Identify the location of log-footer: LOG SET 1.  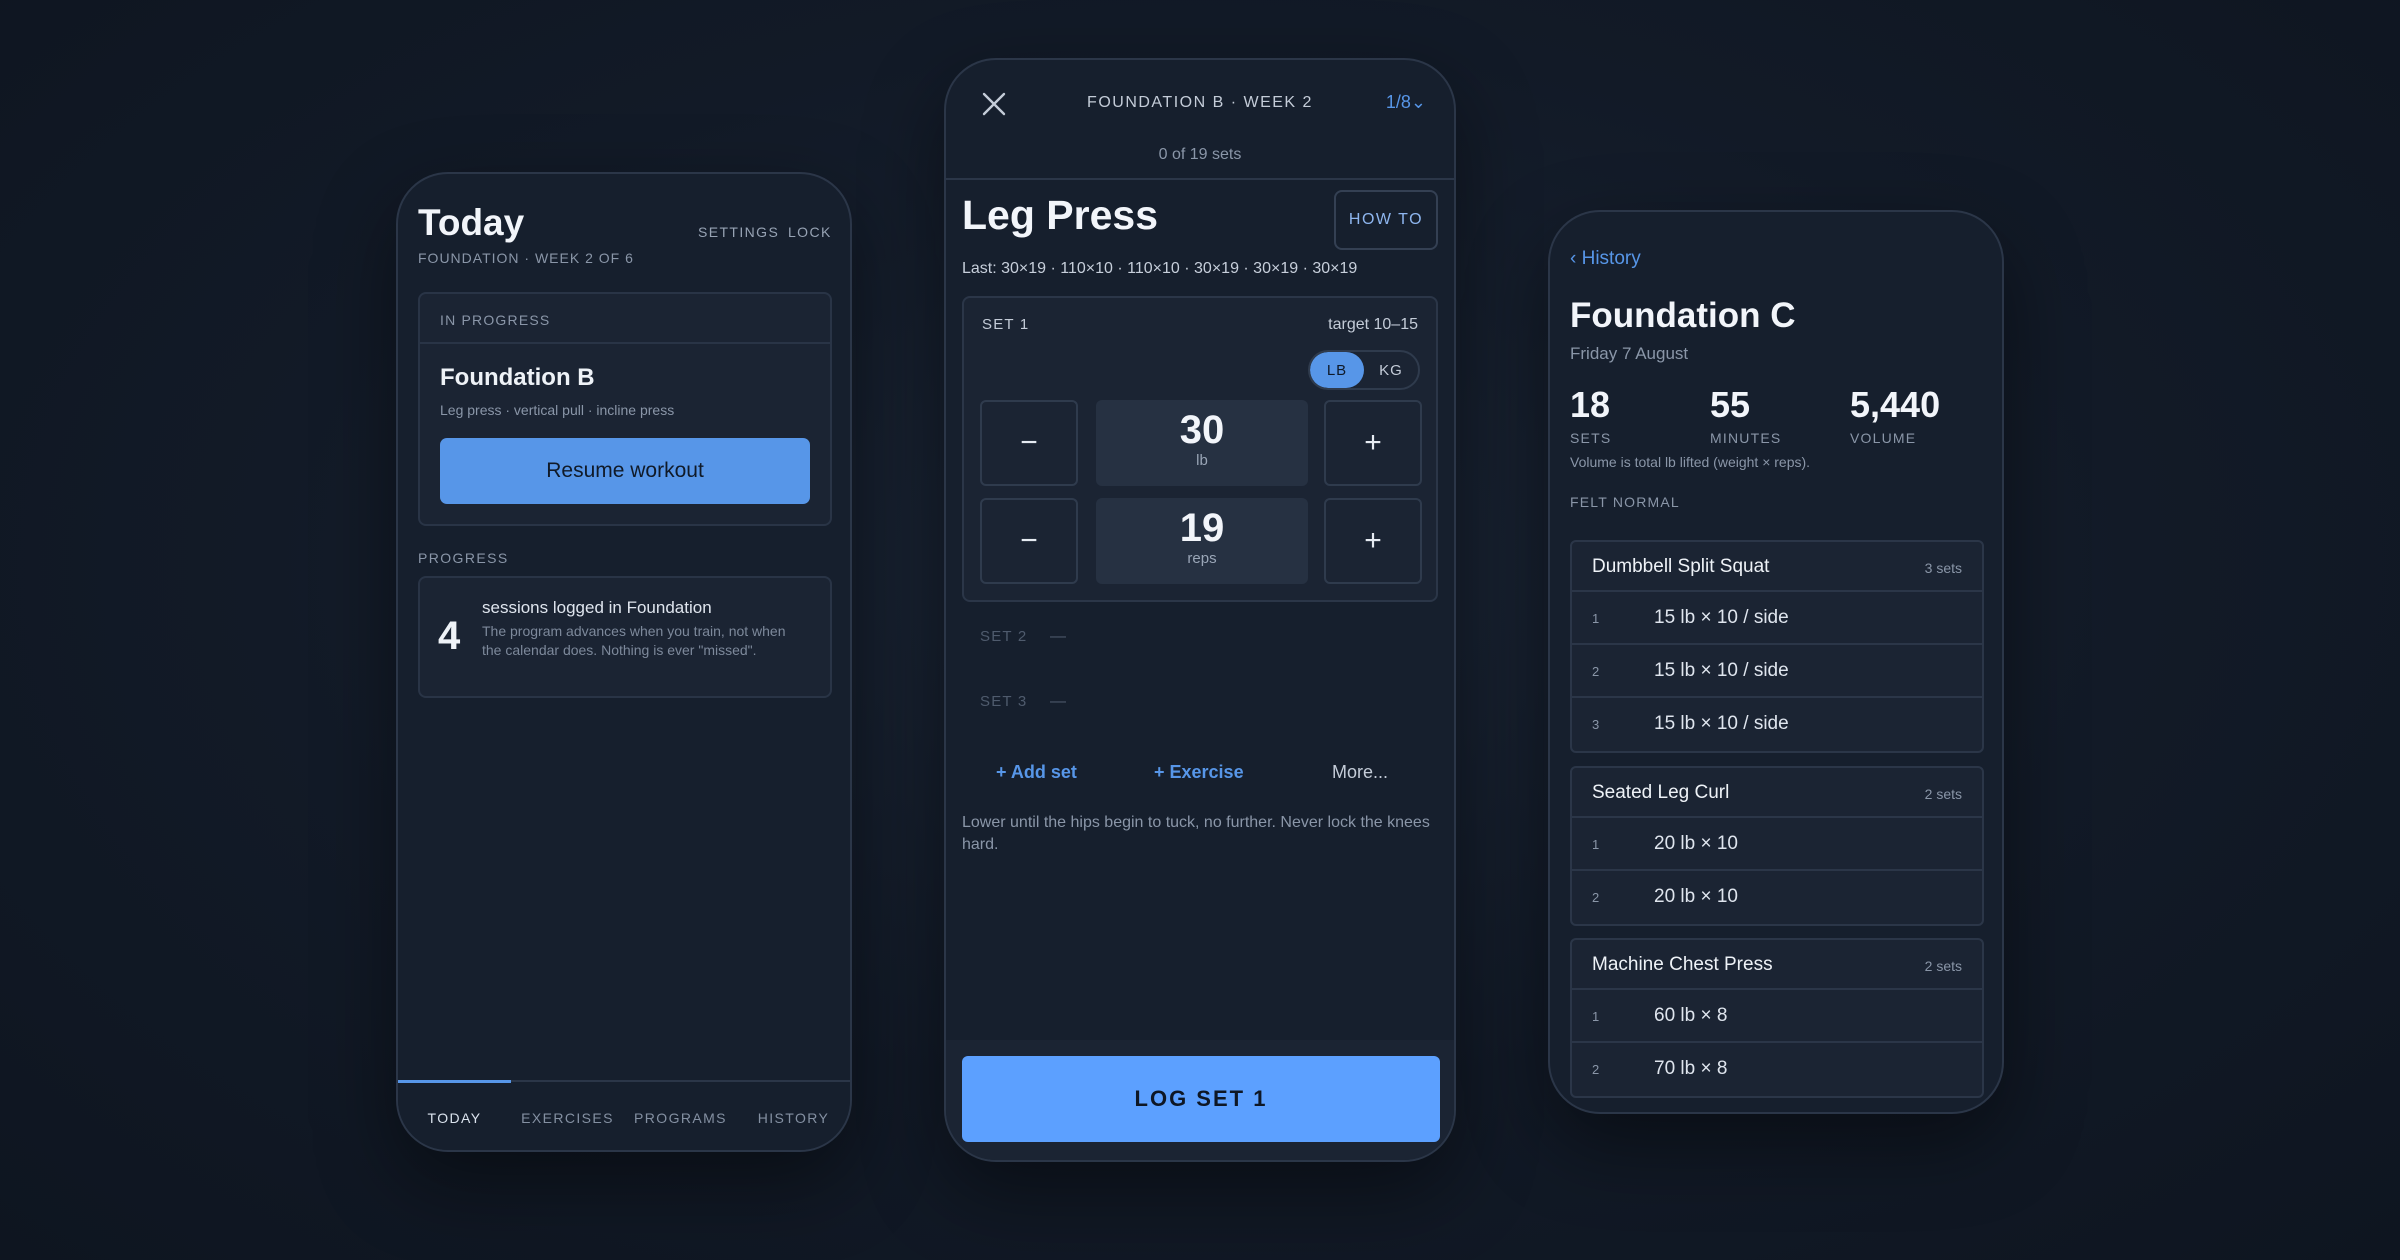
(1200, 1100).